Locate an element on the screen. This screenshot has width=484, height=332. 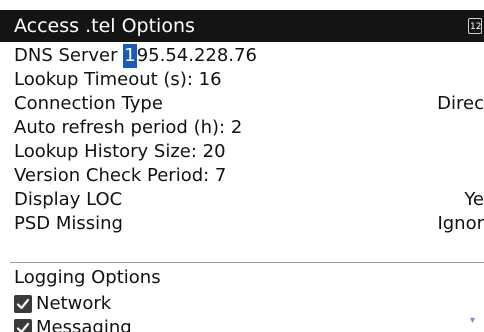
messaging-checkbox is located at coordinates (23, 325).